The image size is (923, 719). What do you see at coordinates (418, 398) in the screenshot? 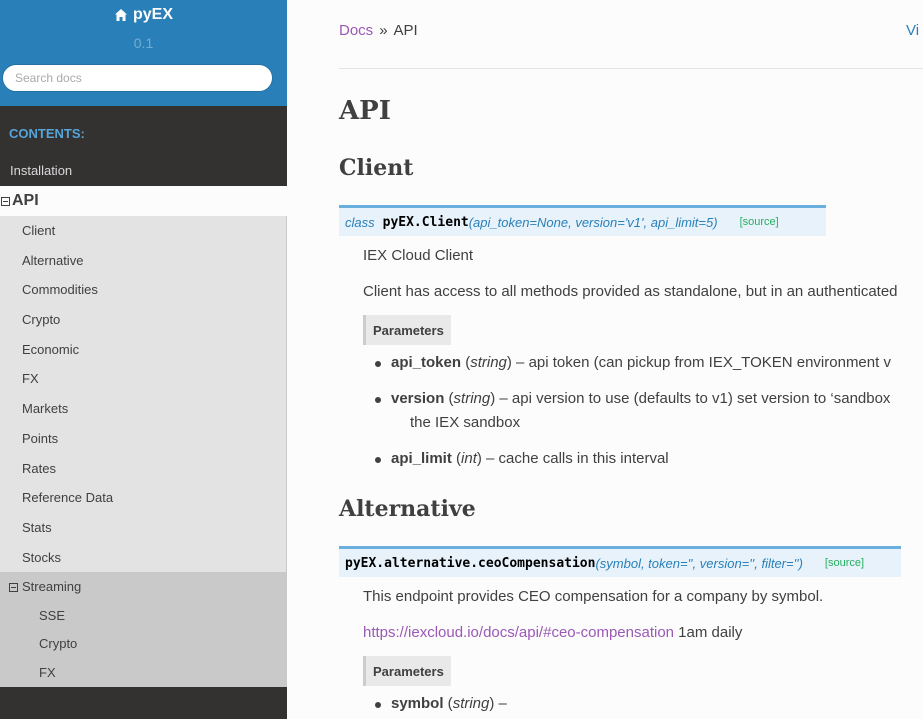
I see `param-name: version` at bounding box center [418, 398].